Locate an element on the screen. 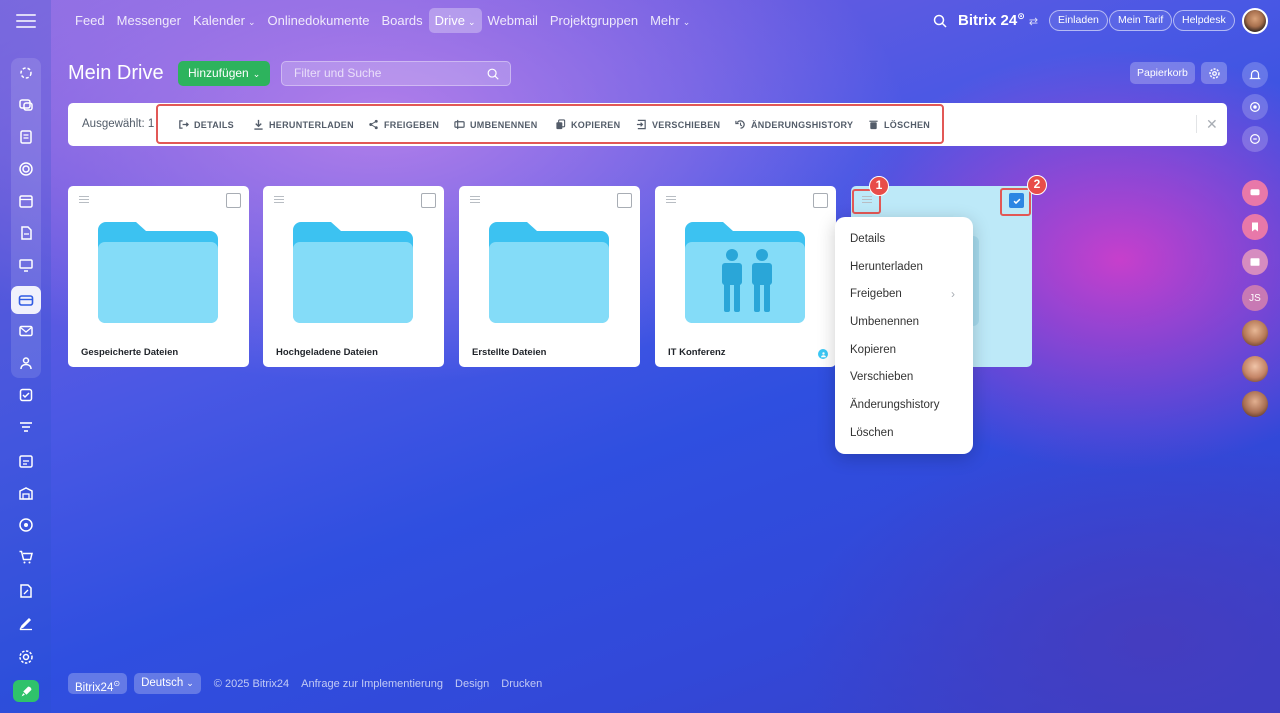 Image resolution: width=1280 pixels, height=713 pixels. share-action: FREIGEBEN is located at coordinates (403, 124).